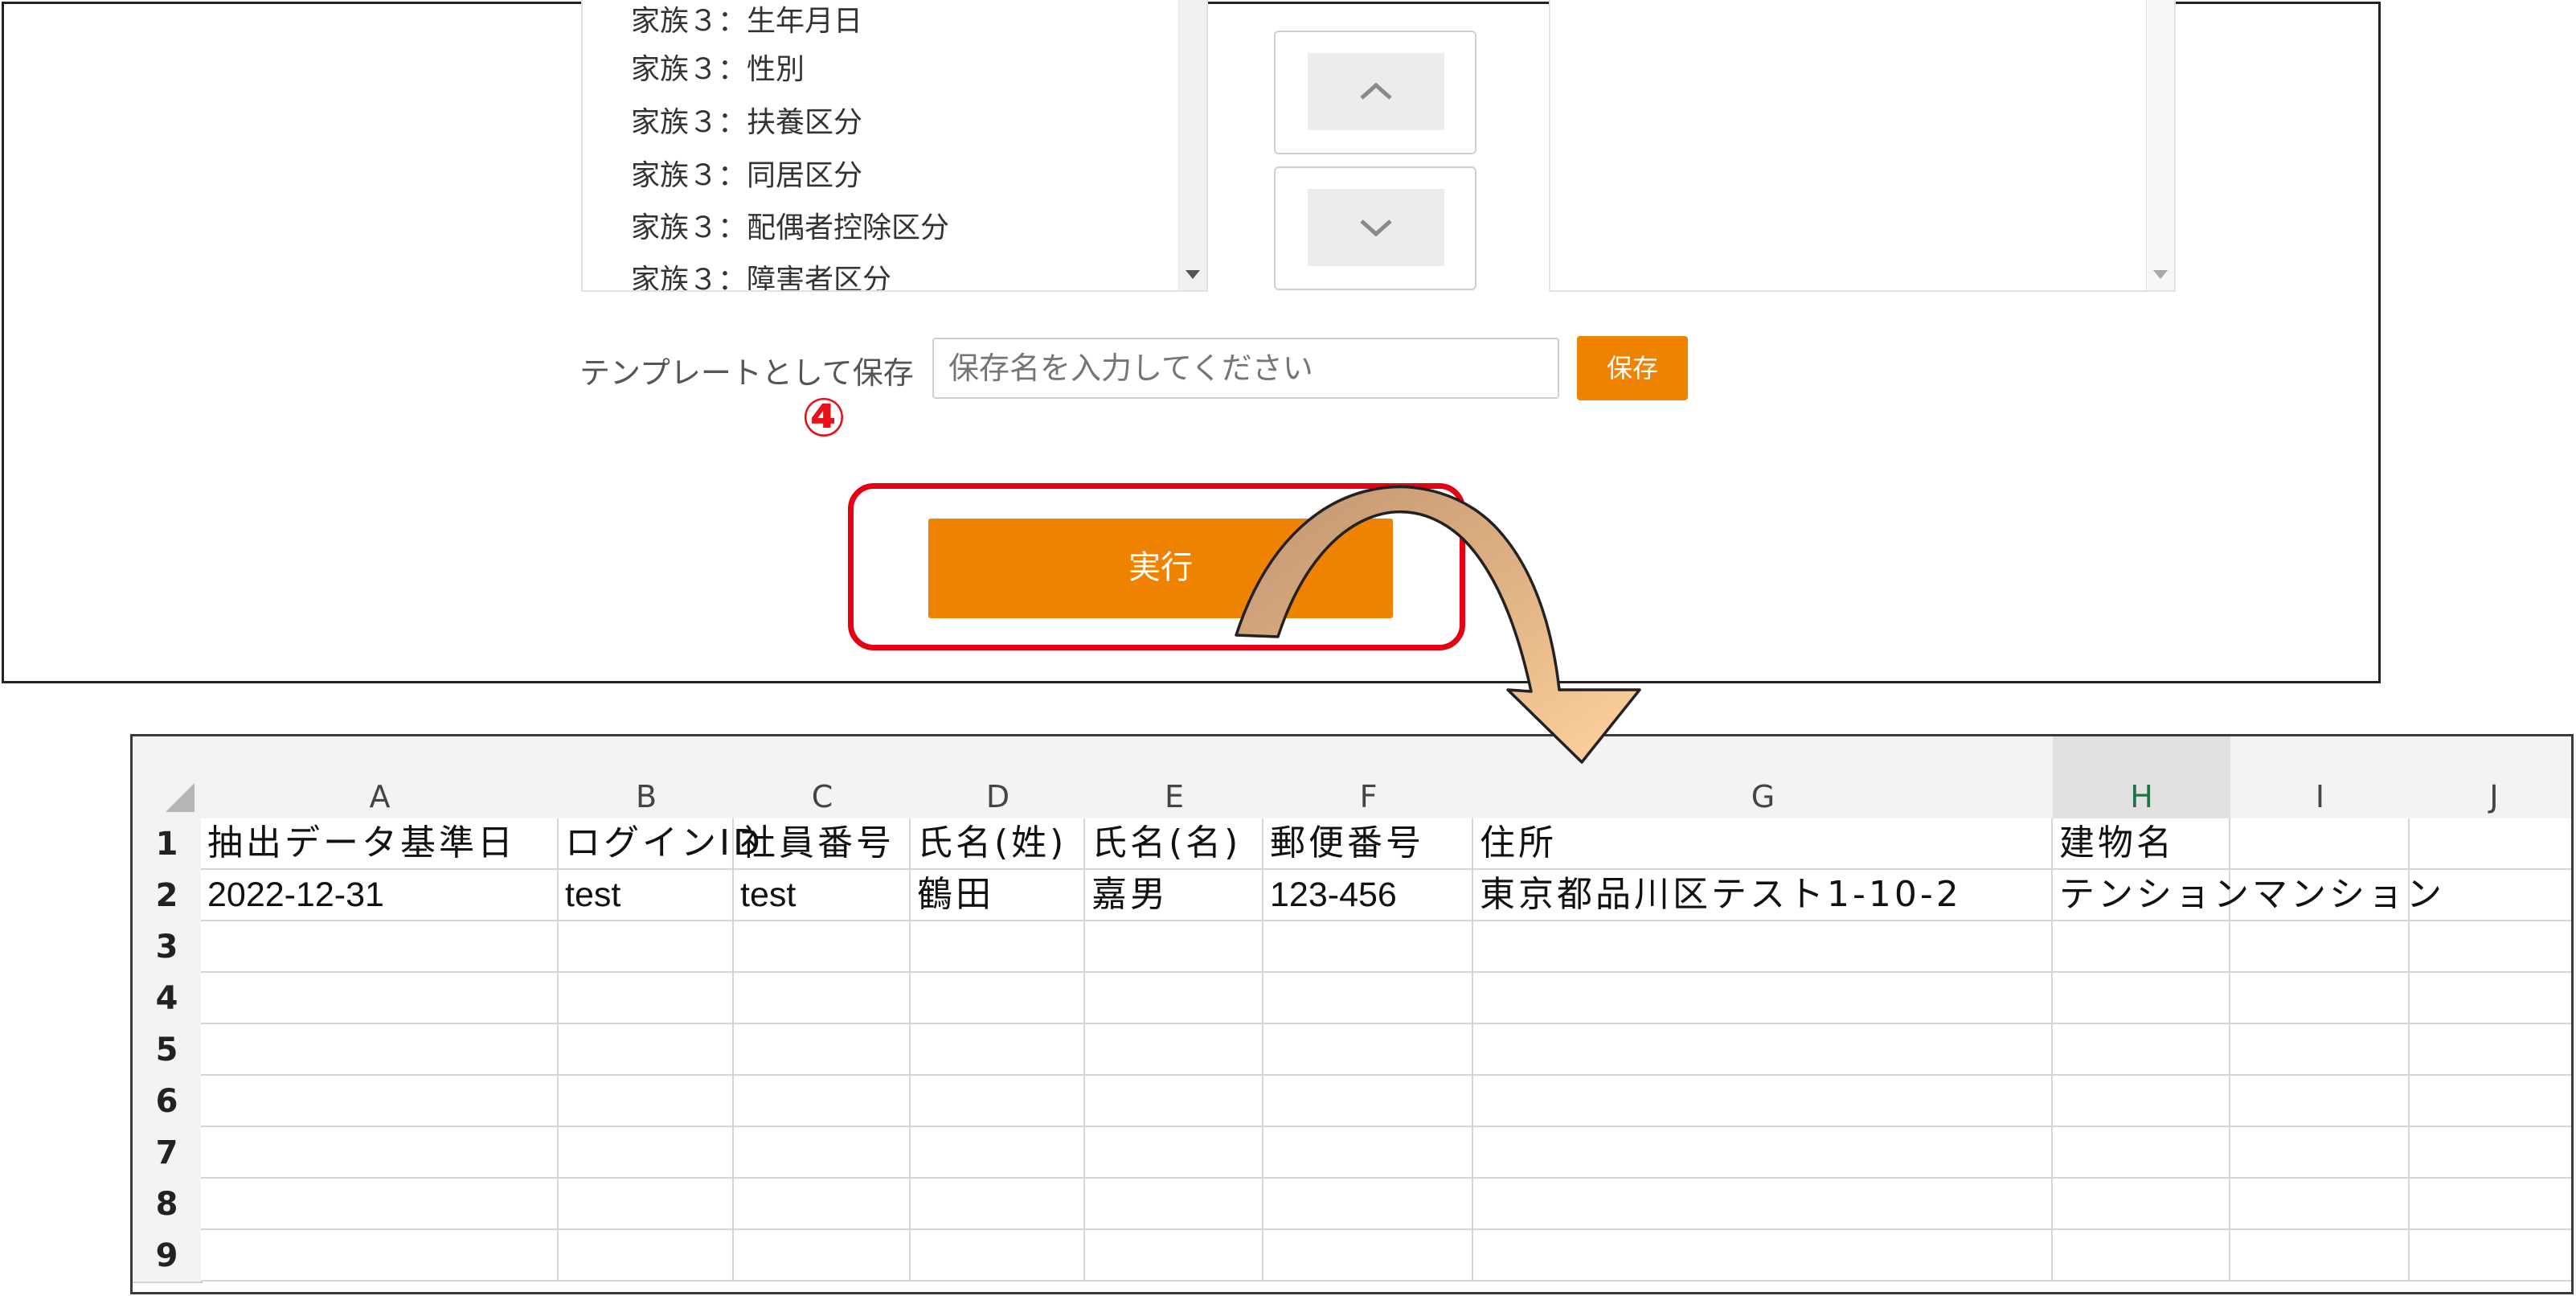 This screenshot has width=2576, height=1296. What do you see at coordinates (2247, 895) in the screenshot?
I see `table-cell: テンションマンション` at bounding box center [2247, 895].